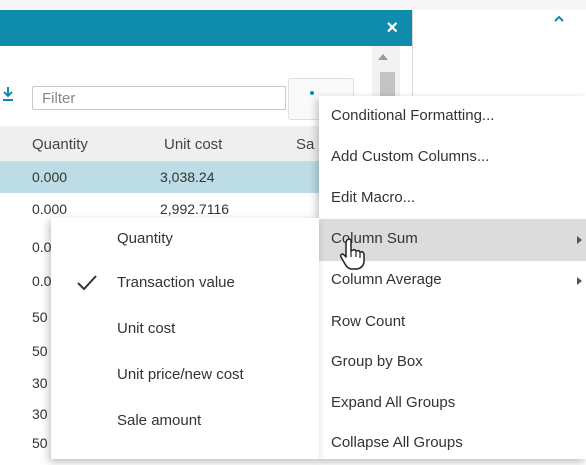 This screenshot has width=586, height=465. Describe the element at coordinates (159, 420) in the screenshot. I see `submenu-item-label: Sale amount` at that location.